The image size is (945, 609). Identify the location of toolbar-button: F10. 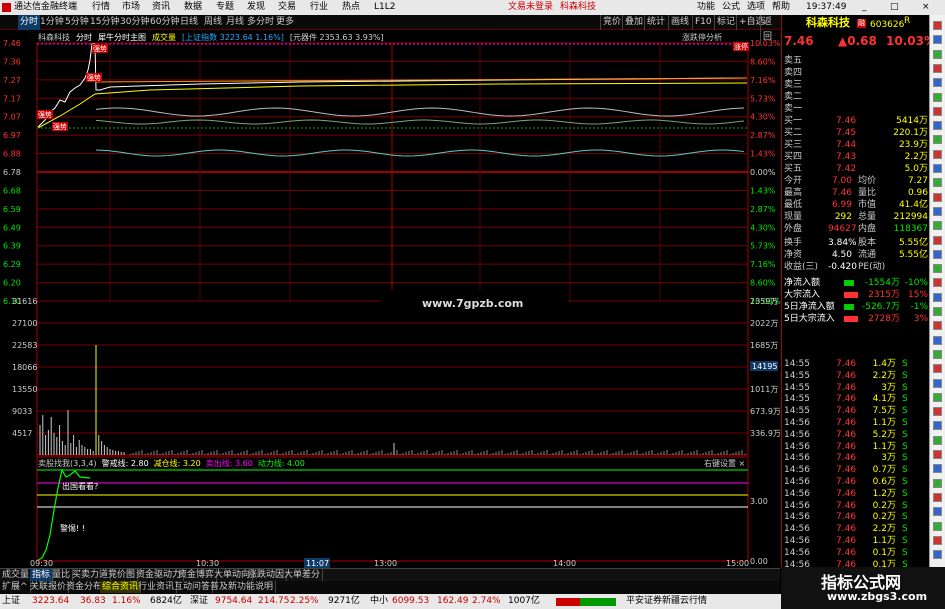
(702, 22).